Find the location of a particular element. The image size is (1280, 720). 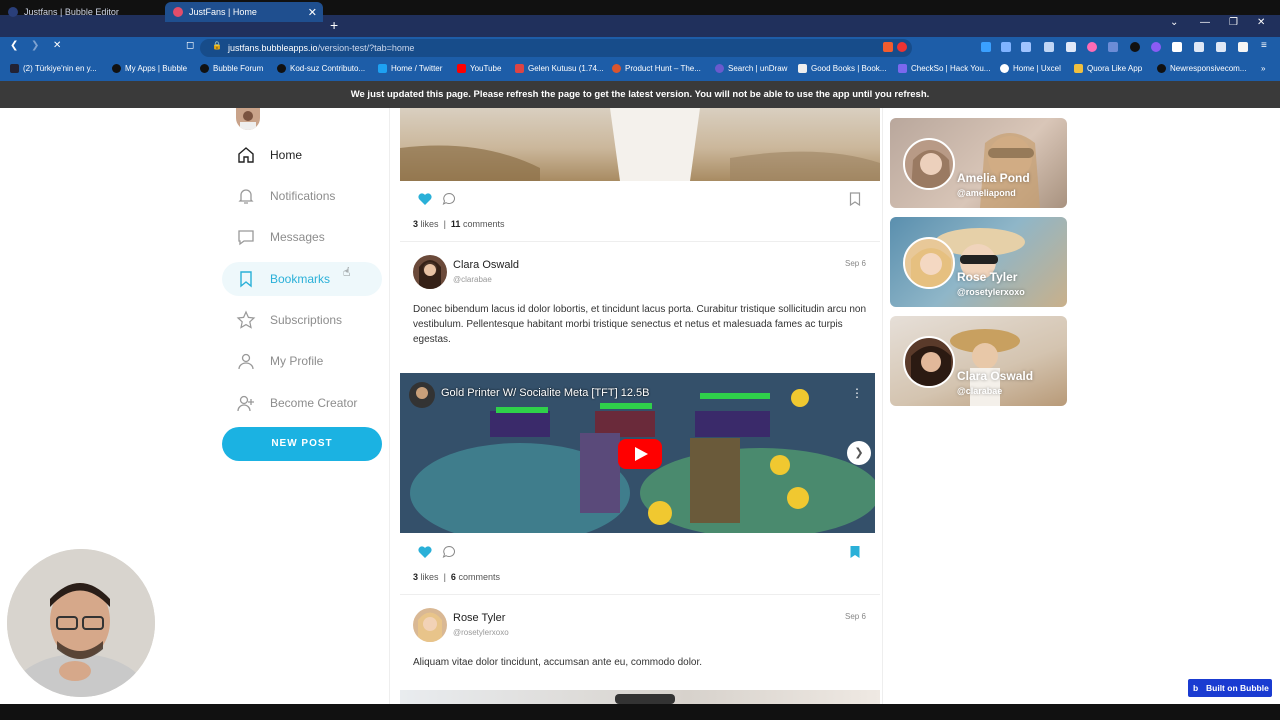

youtube-play-icon is located at coordinates (640, 454).